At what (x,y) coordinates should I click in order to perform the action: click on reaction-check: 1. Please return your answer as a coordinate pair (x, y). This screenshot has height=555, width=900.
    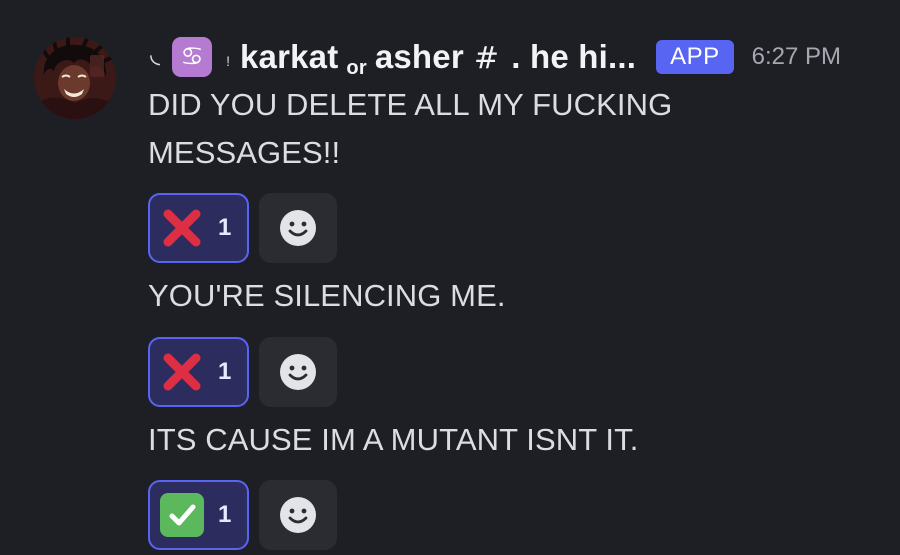
    Looking at the image, I should click on (198, 515).